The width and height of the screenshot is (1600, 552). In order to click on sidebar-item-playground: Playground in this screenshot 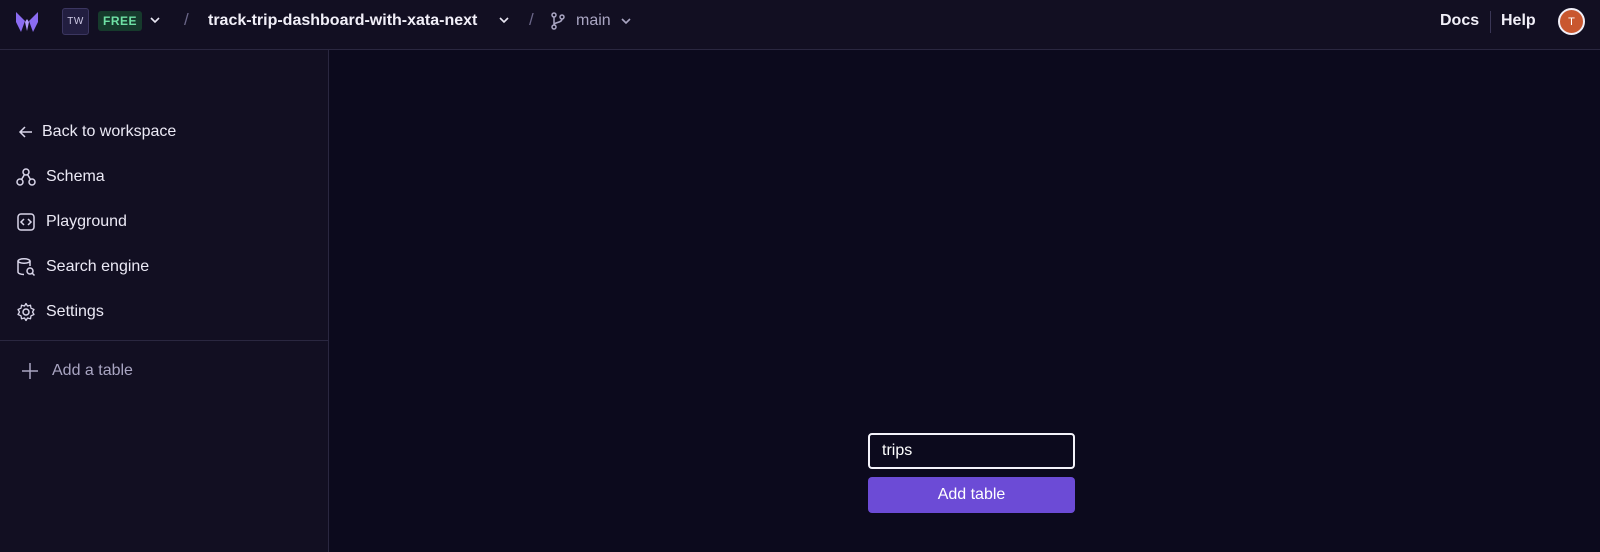, I will do `click(71, 222)`.